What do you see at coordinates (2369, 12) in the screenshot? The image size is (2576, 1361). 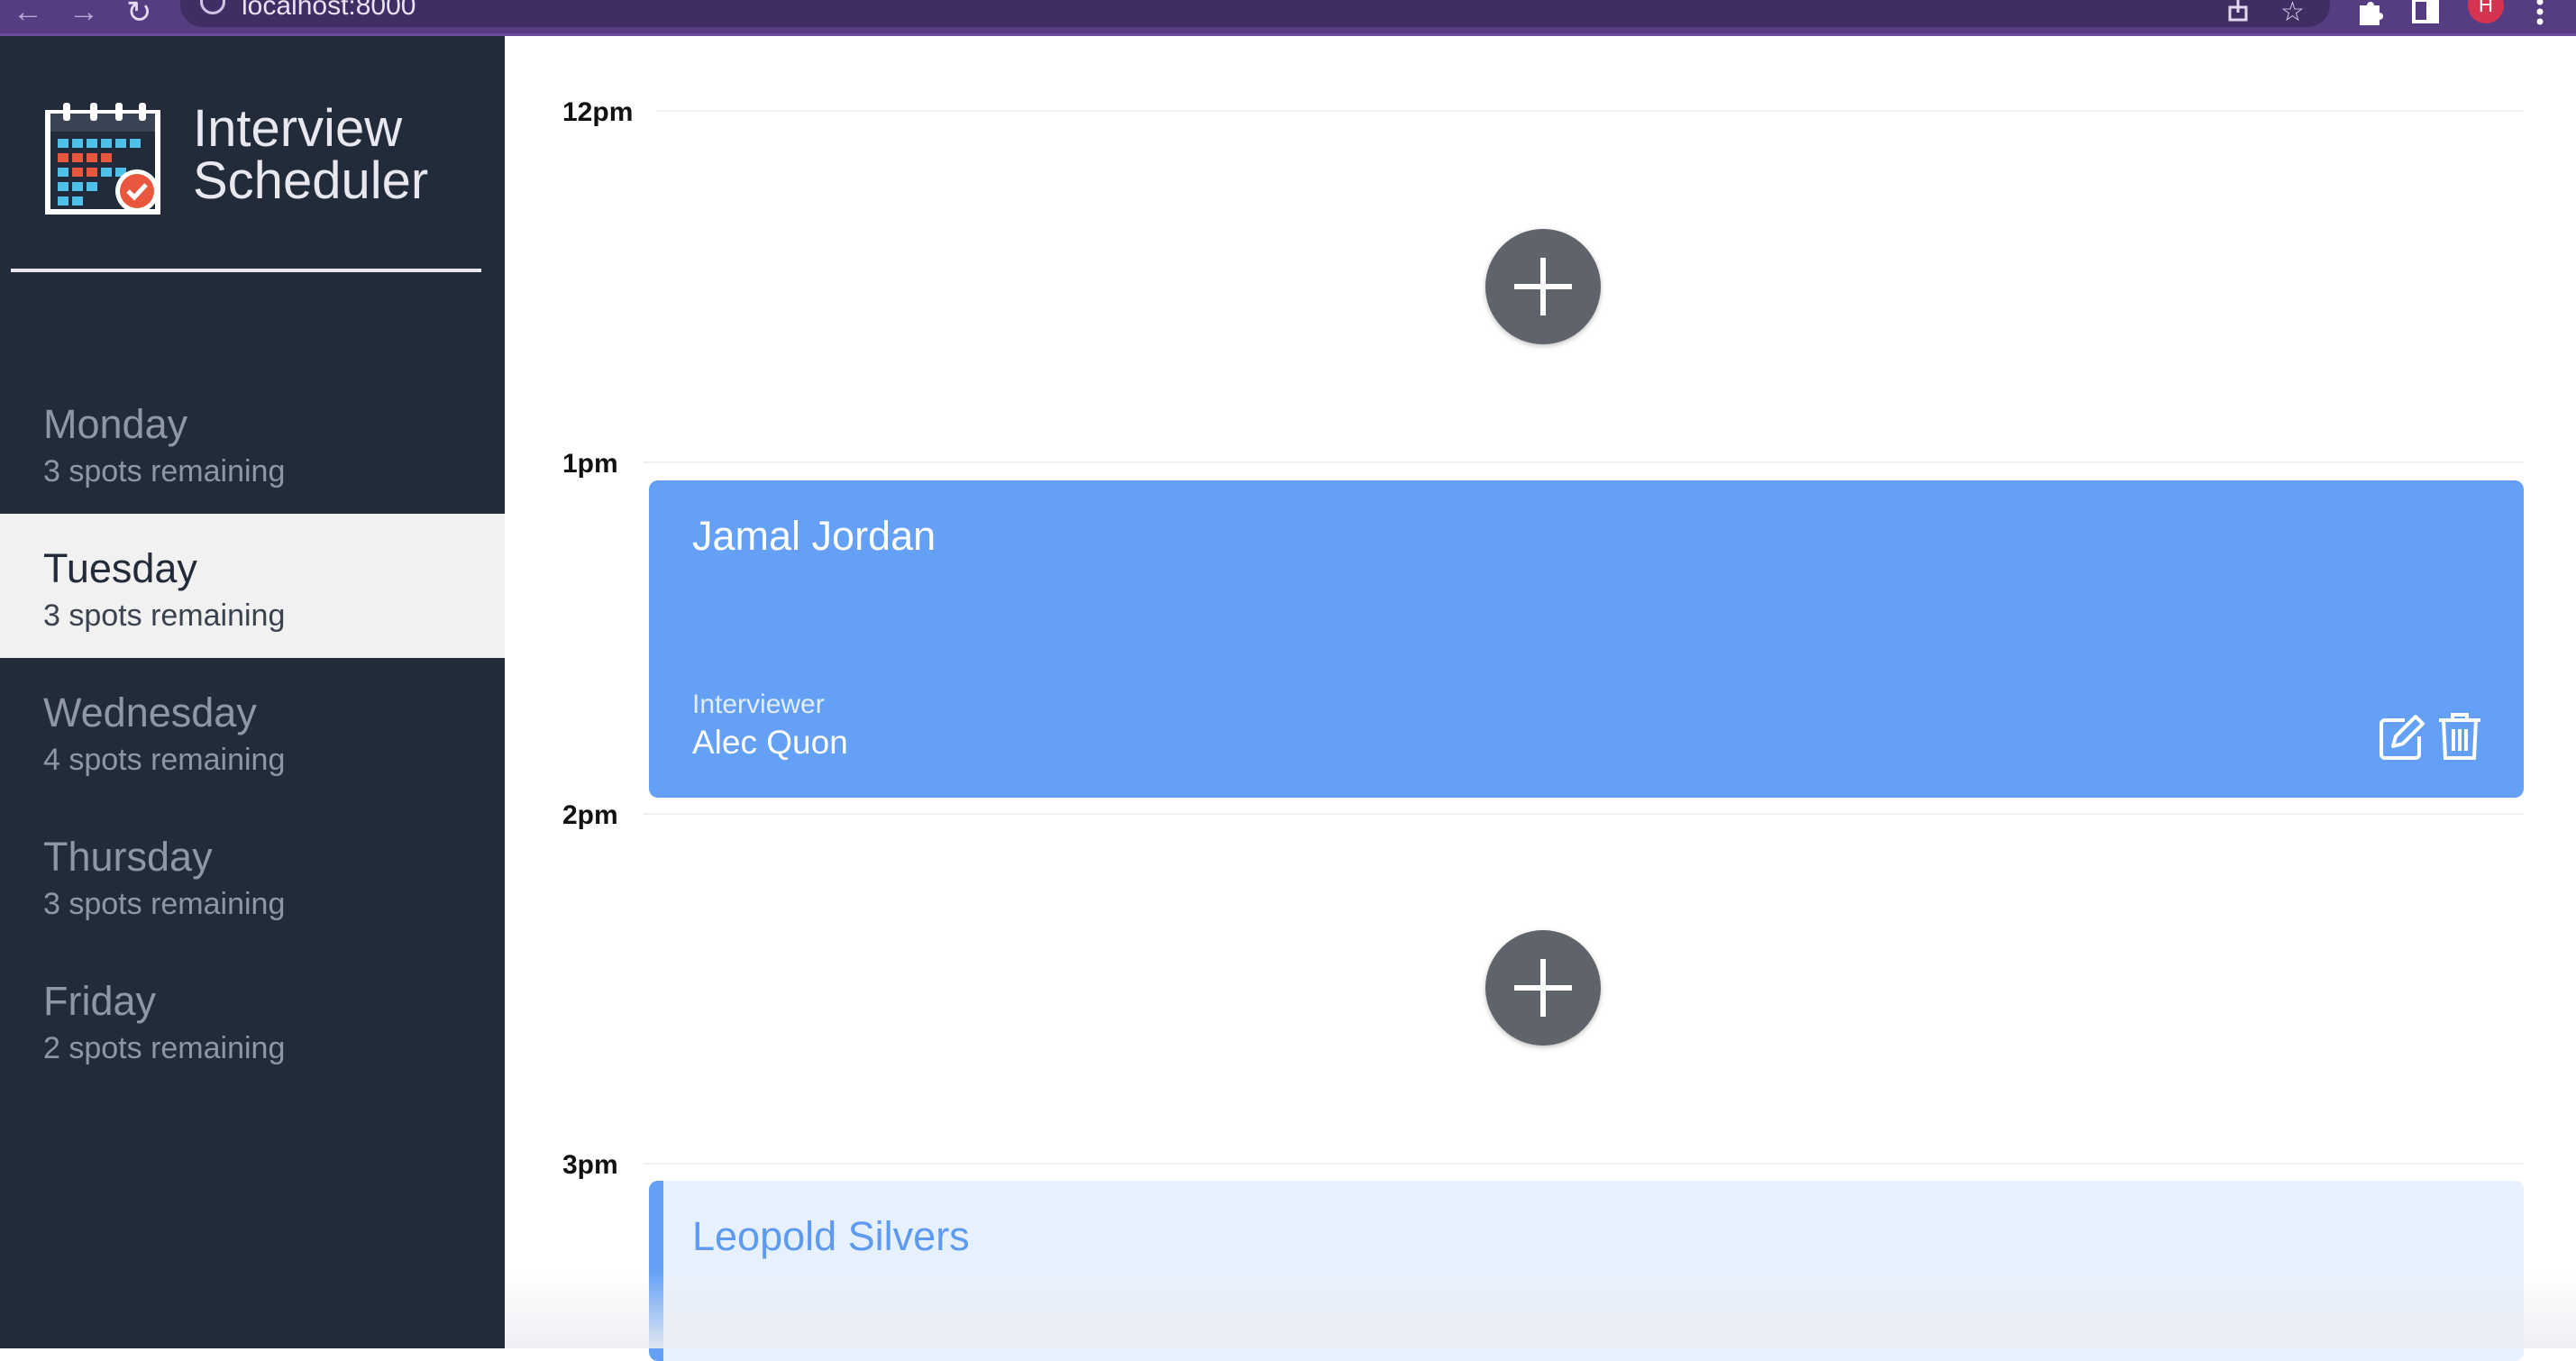 I see `extensions-icon` at bounding box center [2369, 12].